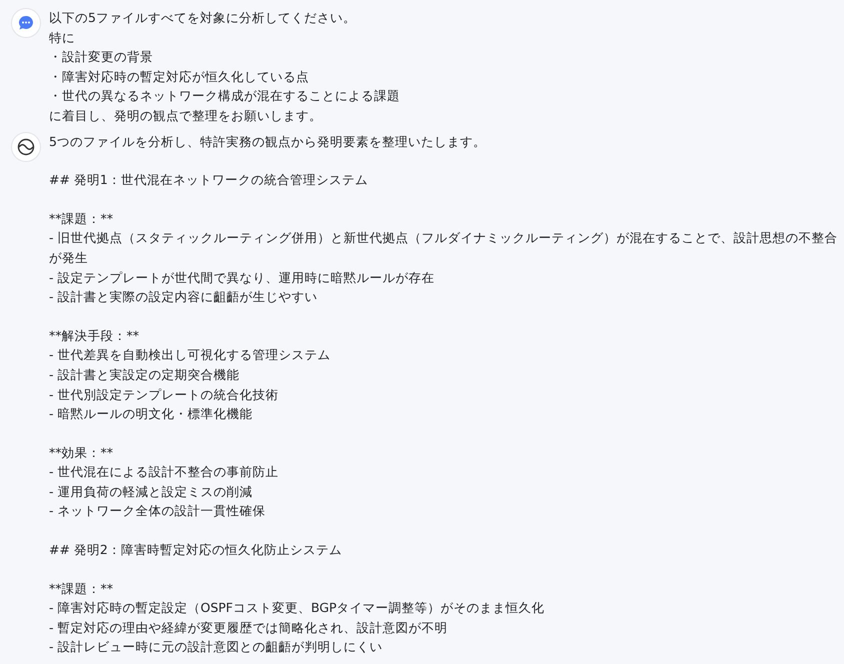 The image size is (844, 664). Describe the element at coordinates (190, 355) in the screenshot. I see `message-line: - 世代差異を自動検出し可視化する管理システム` at that location.